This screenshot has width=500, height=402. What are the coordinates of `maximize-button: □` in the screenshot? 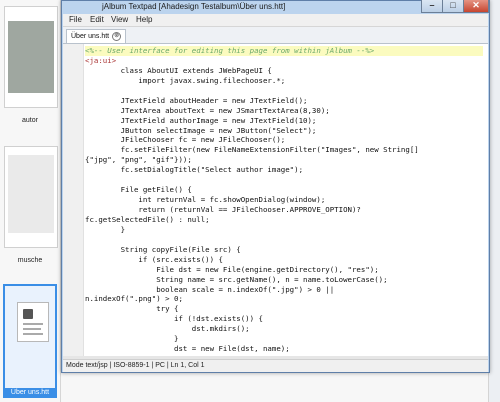 It's located at (453, 6).